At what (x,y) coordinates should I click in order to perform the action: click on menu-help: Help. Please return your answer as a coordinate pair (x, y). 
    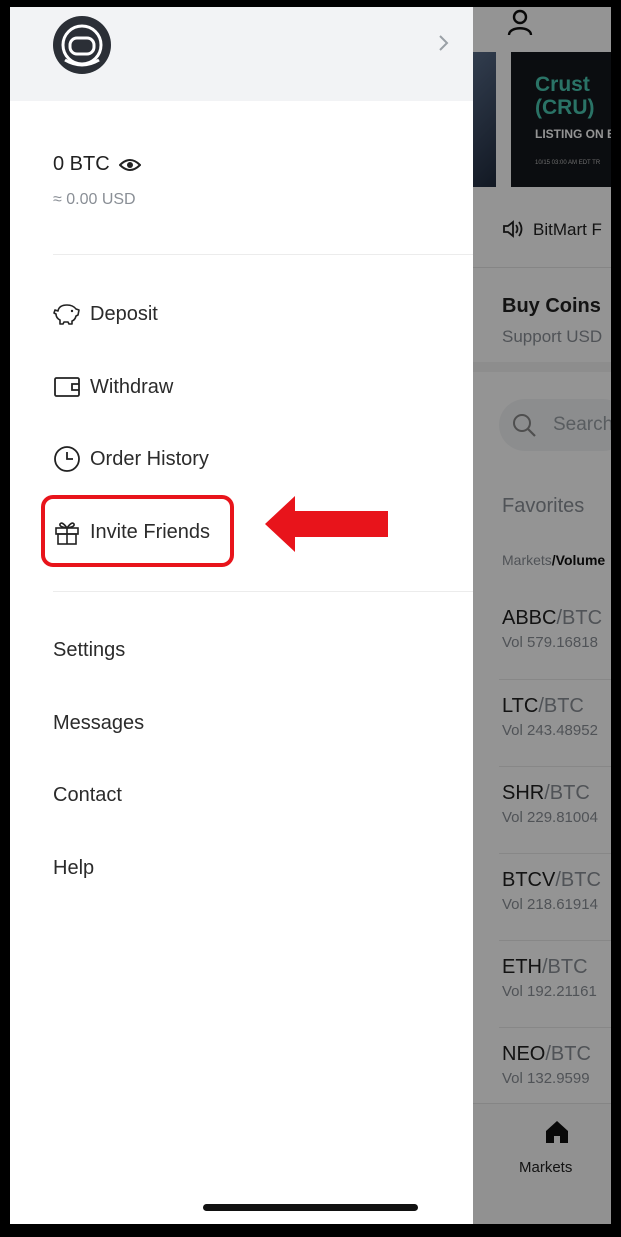
    Looking at the image, I should click on (73, 868).